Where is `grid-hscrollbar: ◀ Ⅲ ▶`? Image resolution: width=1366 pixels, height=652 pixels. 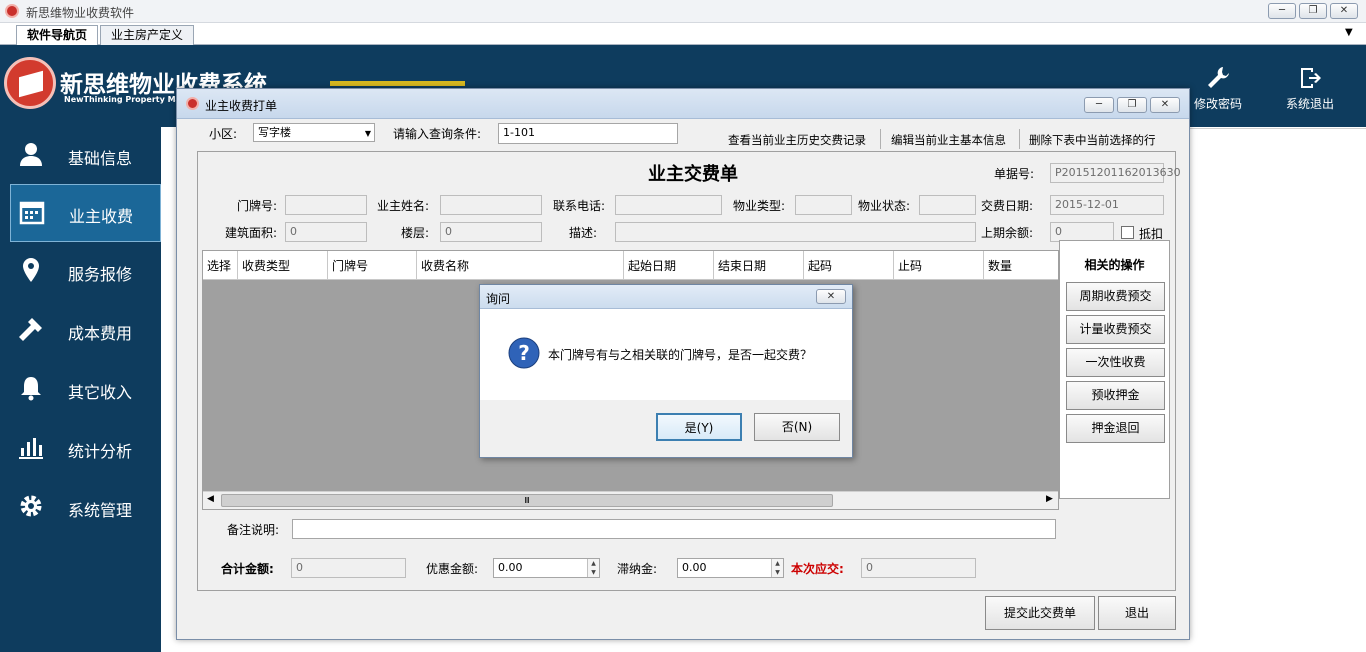
grid-hscrollbar: ◀ Ⅲ ▶ is located at coordinates (630, 500).